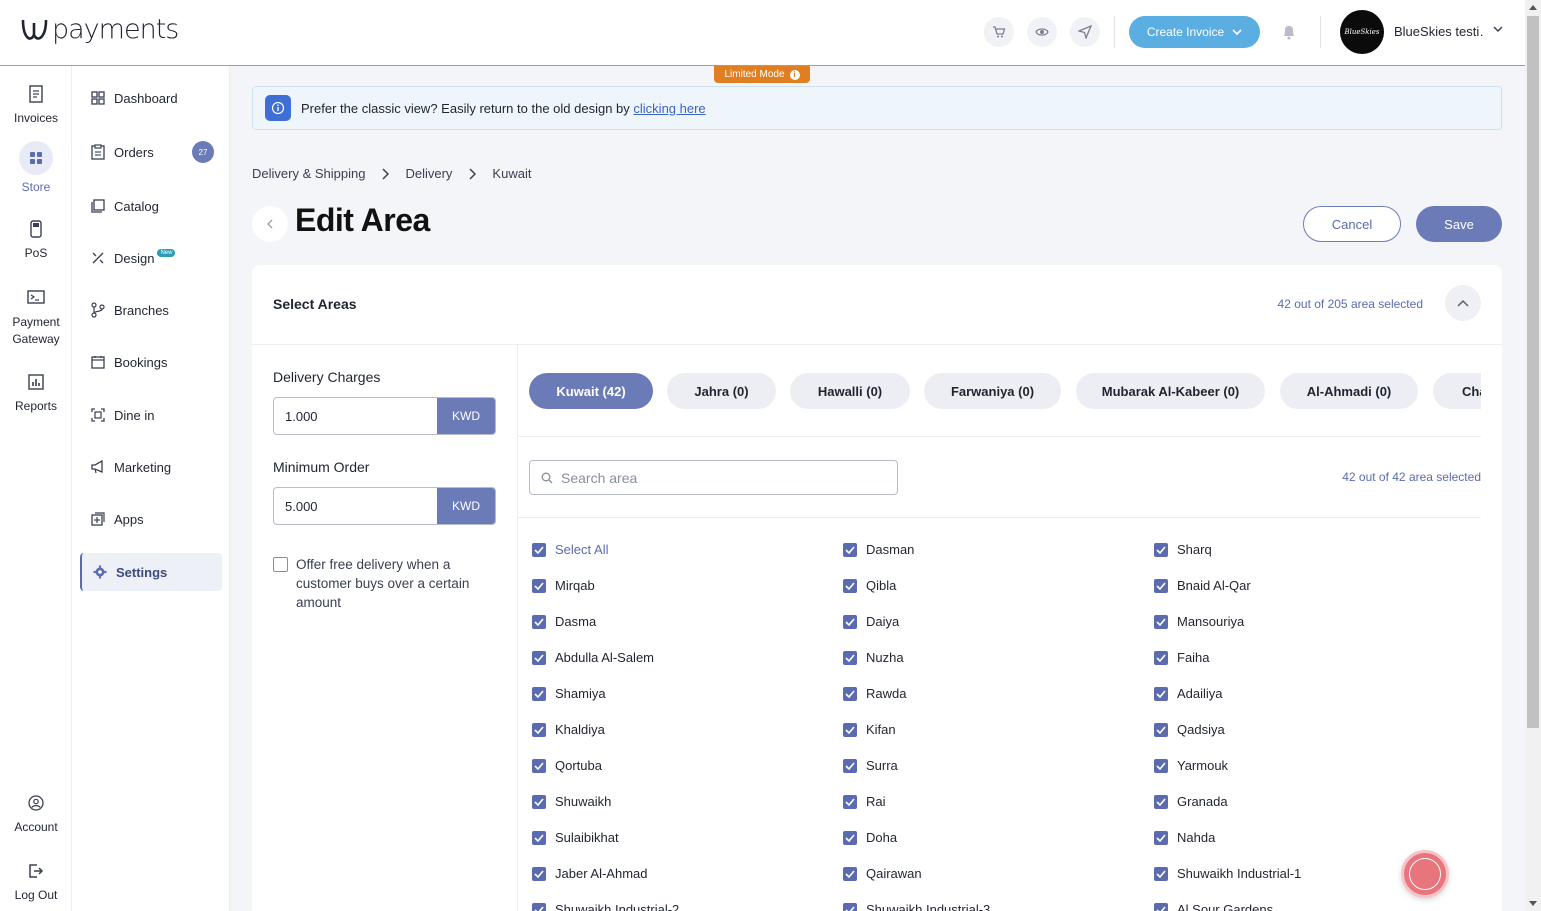 This screenshot has width=1541, height=911. What do you see at coordinates (36, 103) in the screenshot?
I see `rail-item-invoices: Invoices` at bounding box center [36, 103].